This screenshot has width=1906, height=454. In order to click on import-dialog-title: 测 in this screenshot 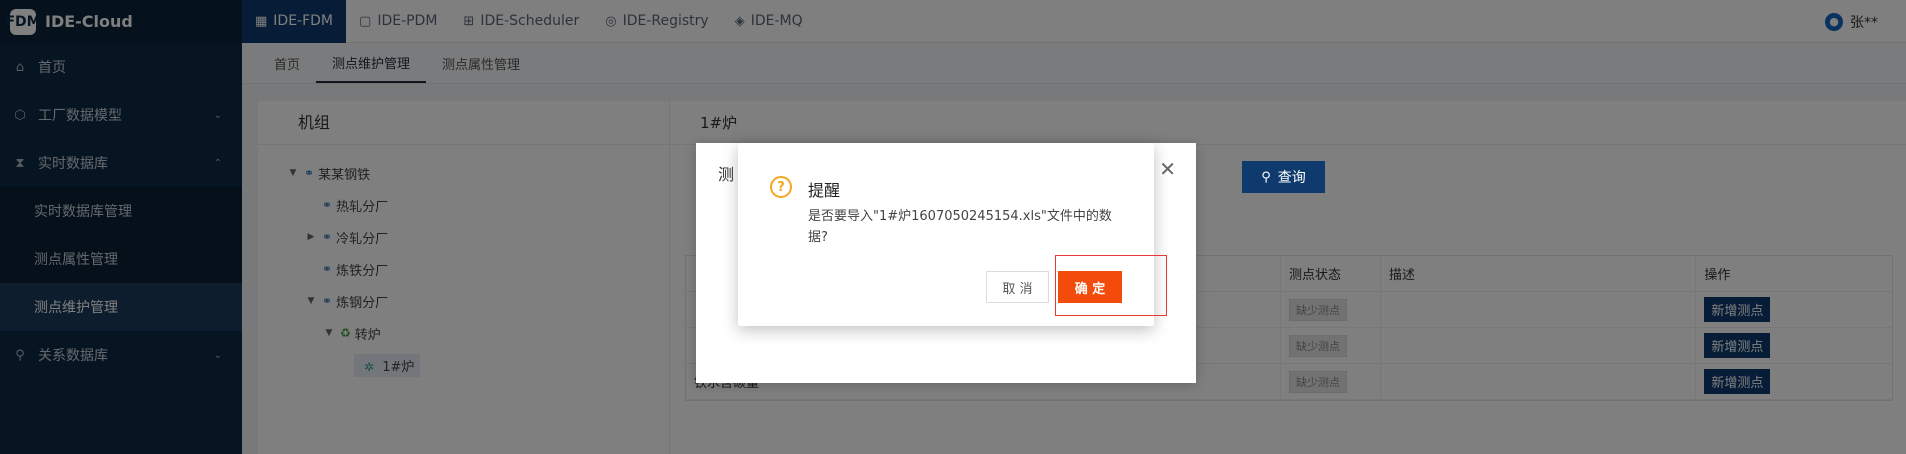, I will do `click(726, 174)`.